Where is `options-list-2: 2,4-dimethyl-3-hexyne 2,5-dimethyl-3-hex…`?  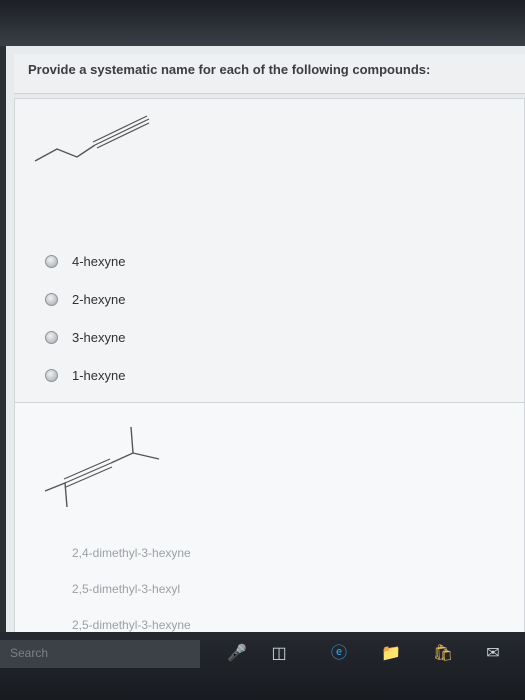
options-list-2: 2,4-dimethyl-3-hexyne 2,5-dimethyl-3-hex… is located at coordinates (118, 584).